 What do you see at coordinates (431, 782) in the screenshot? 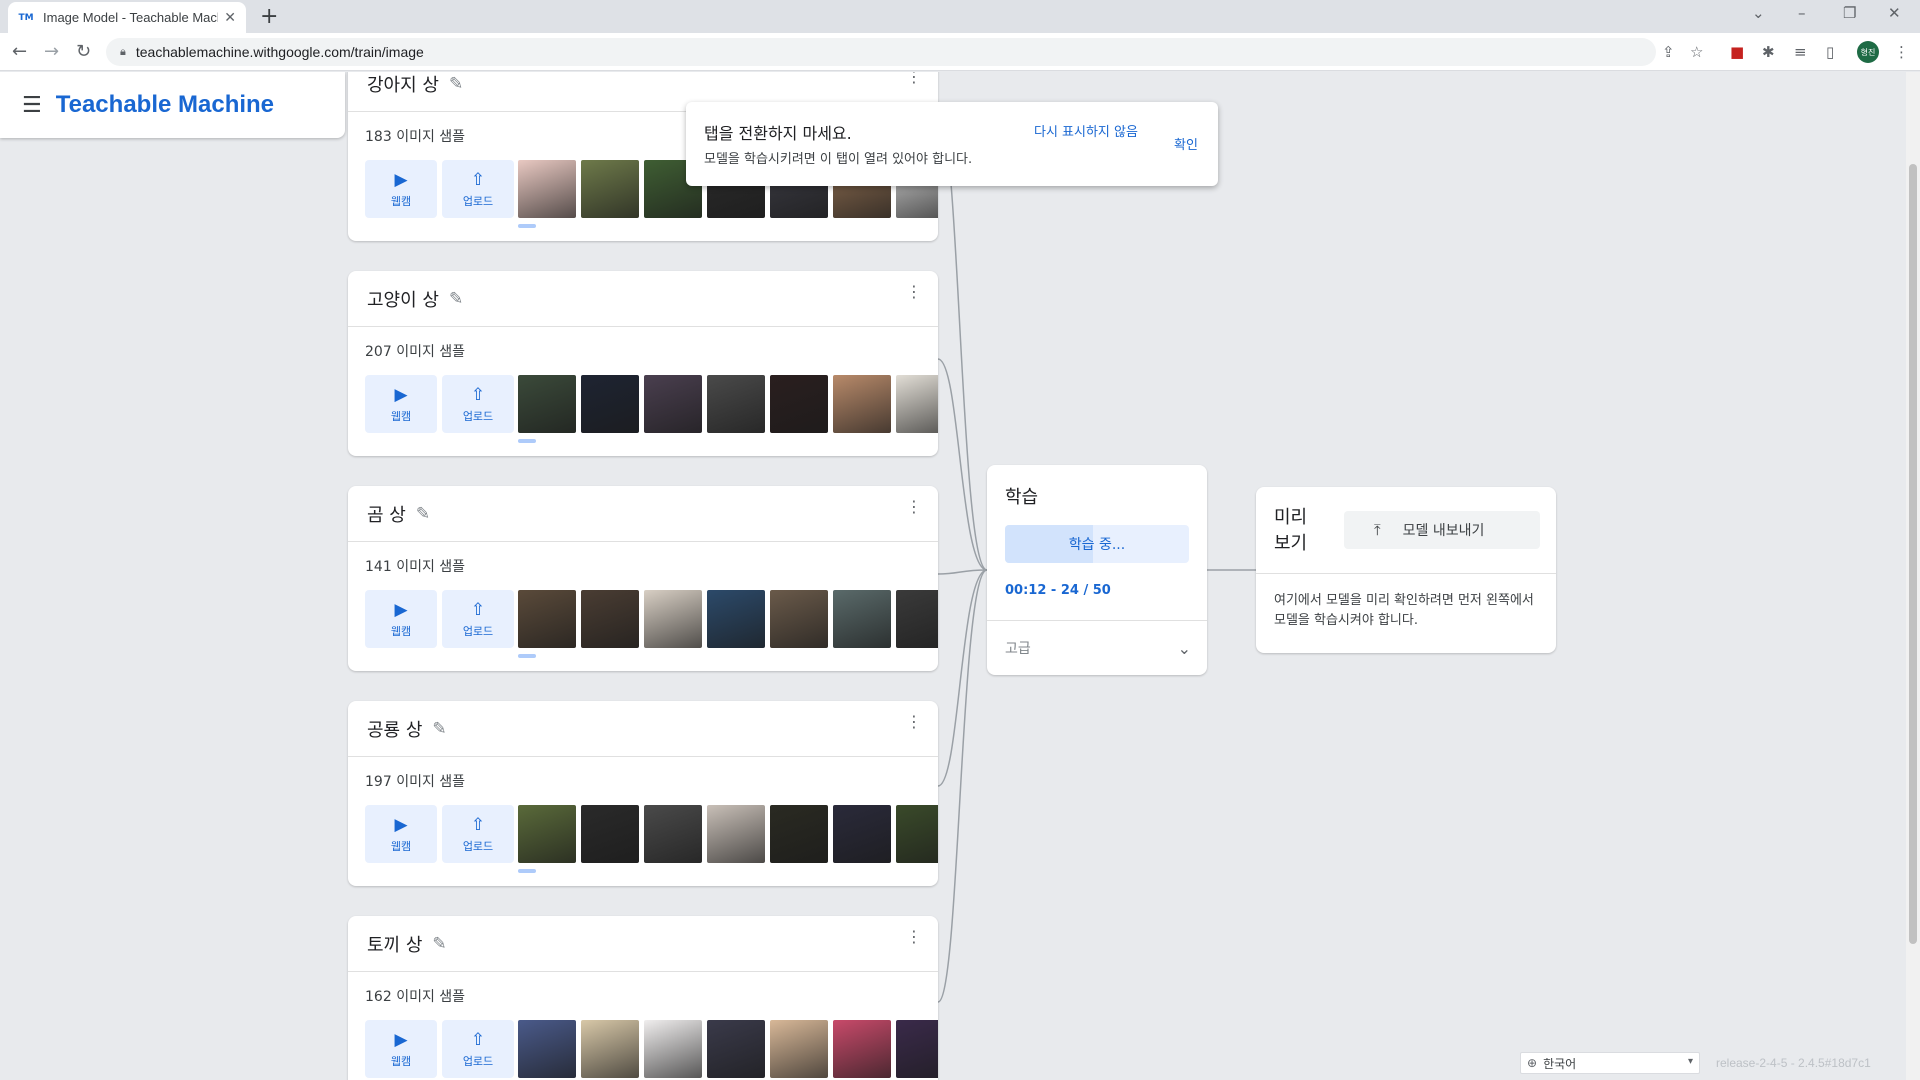
I see `sample-count-suffix: 이미지 샘플` at bounding box center [431, 782].